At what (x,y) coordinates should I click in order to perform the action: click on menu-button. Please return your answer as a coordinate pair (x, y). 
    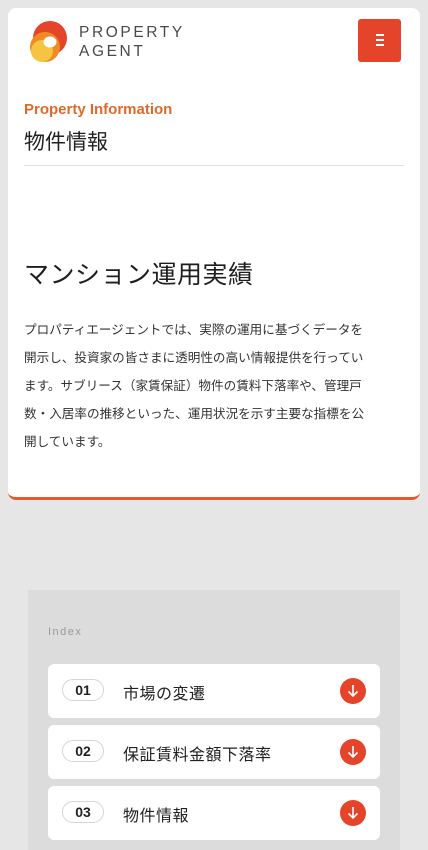
    Looking at the image, I should click on (379, 40).